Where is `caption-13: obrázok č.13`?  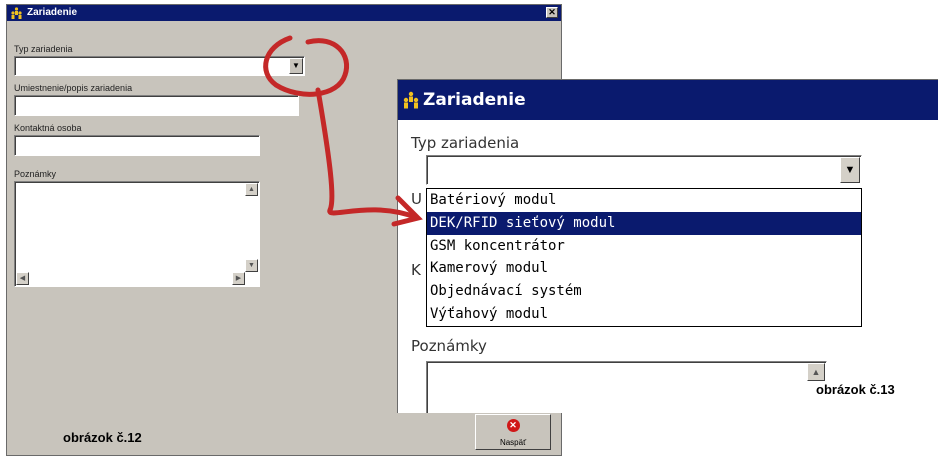 caption-13: obrázok č.13 is located at coordinates (855, 389).